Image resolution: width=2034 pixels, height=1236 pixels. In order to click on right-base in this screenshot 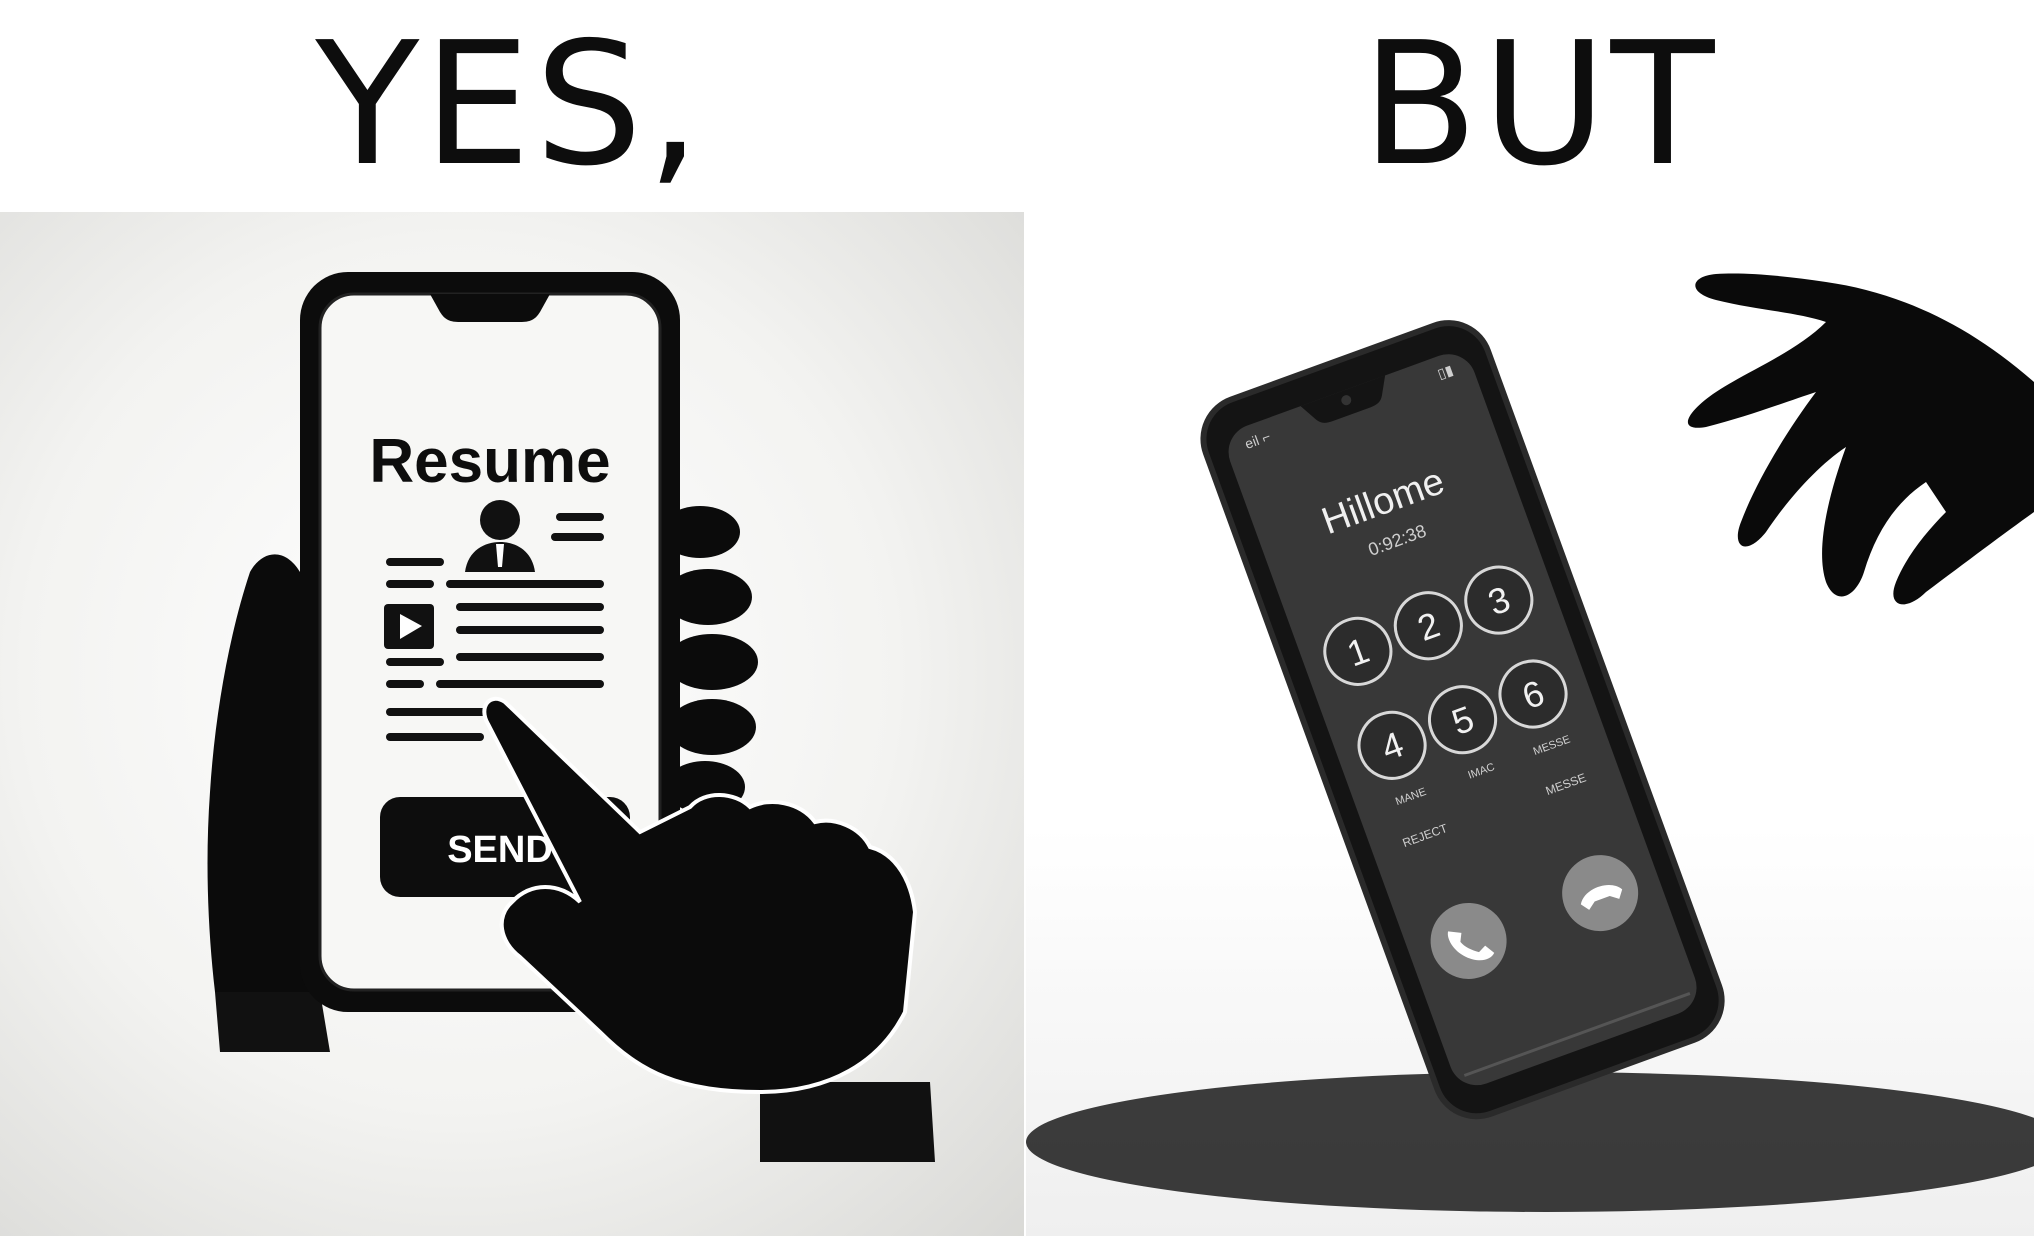, I will do `click(847, 1122)`.